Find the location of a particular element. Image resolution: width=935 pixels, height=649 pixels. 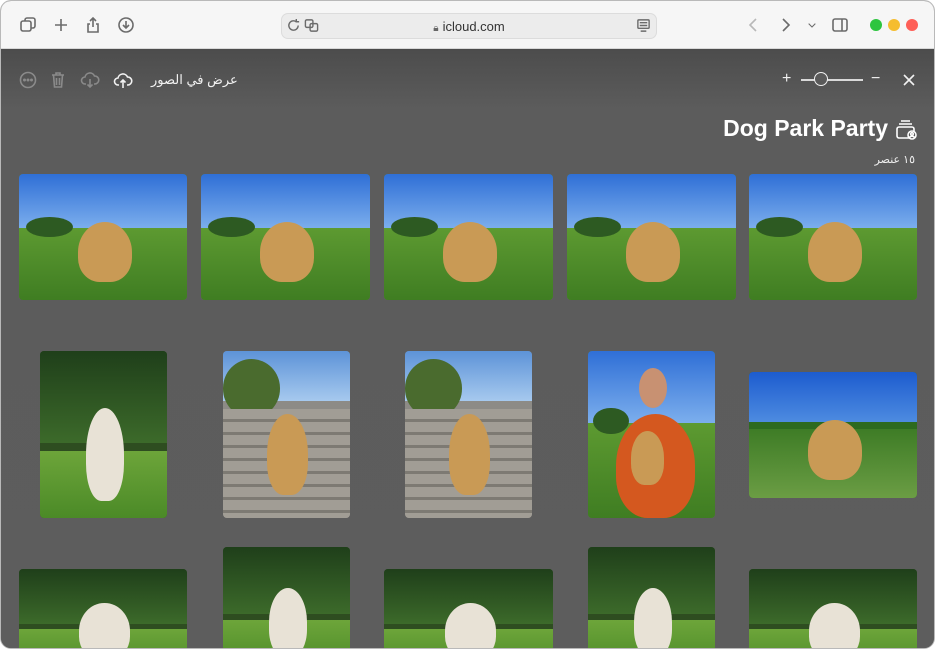

url-label: icloud.com is located at coordinates (473, 26).